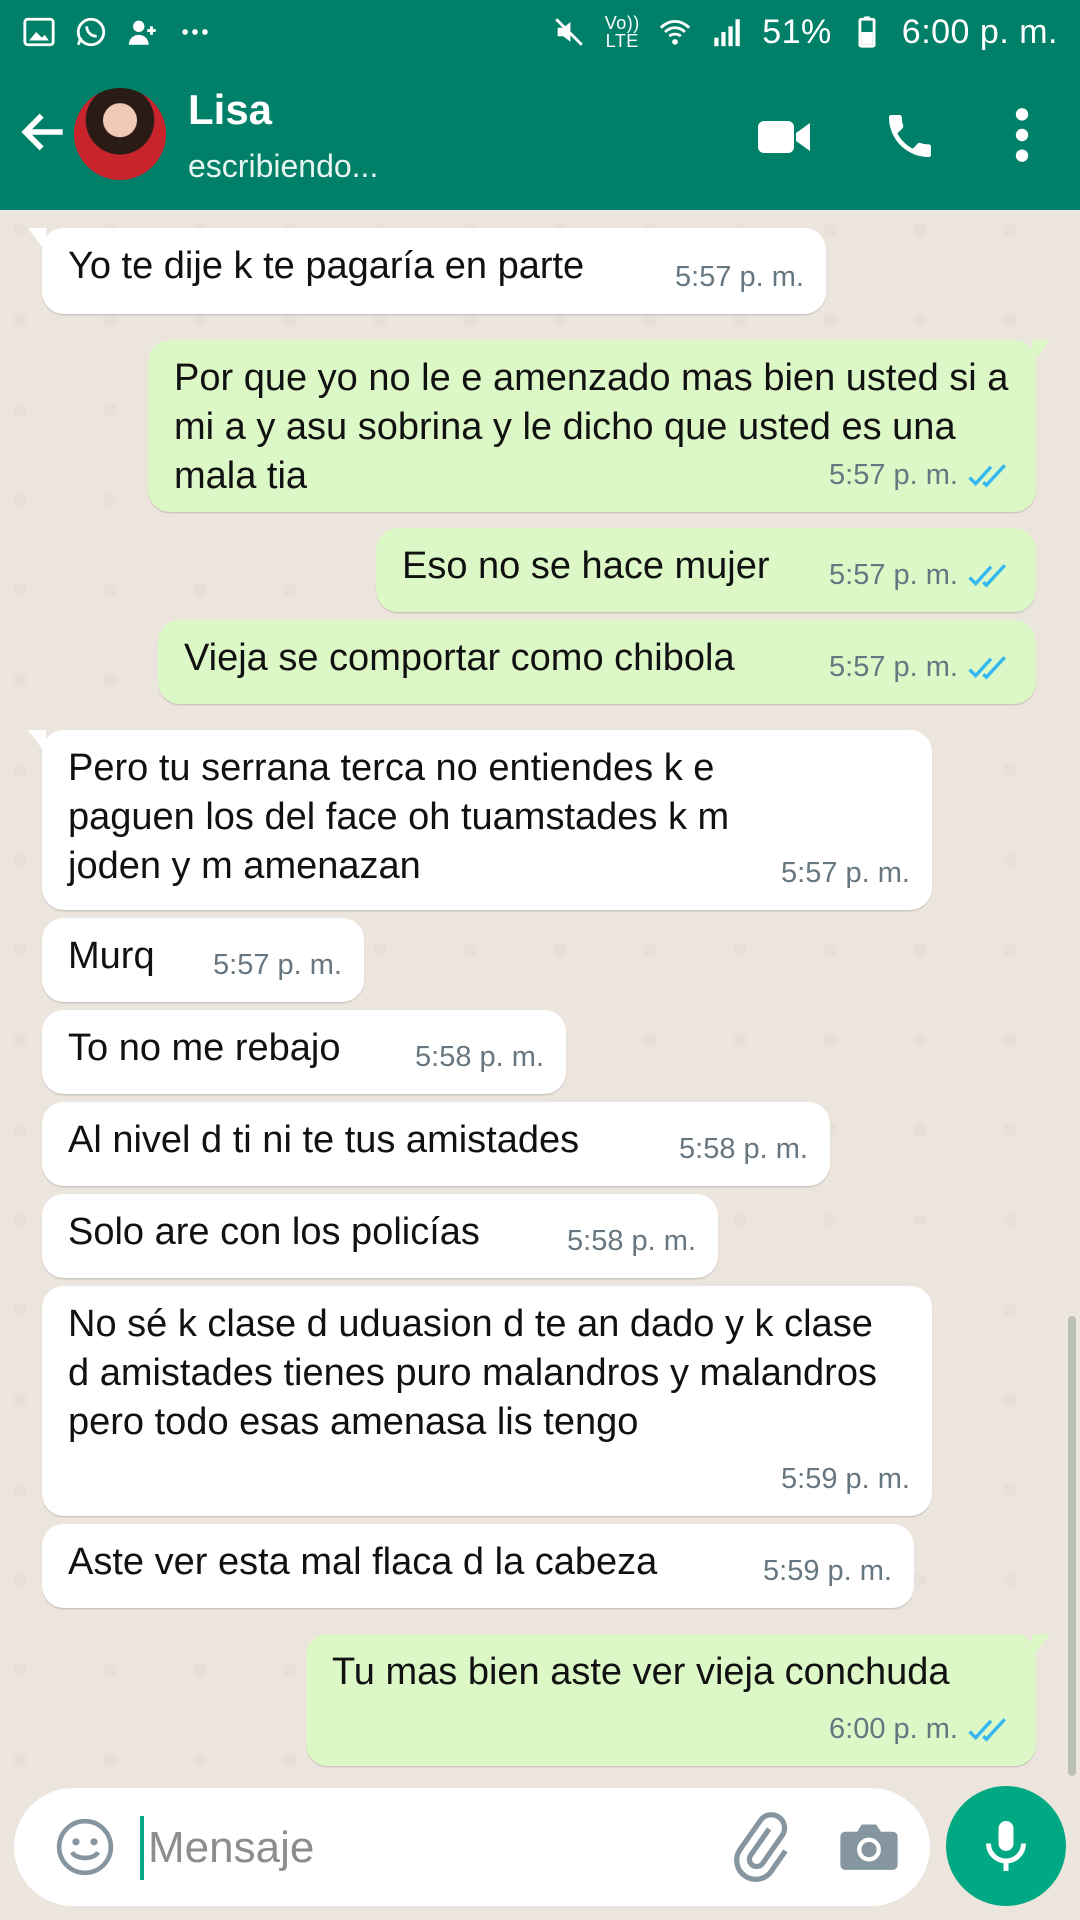 This screenshot has height=1920, width=1080. I want to click on more-notifications-icon, so click(195, 32).